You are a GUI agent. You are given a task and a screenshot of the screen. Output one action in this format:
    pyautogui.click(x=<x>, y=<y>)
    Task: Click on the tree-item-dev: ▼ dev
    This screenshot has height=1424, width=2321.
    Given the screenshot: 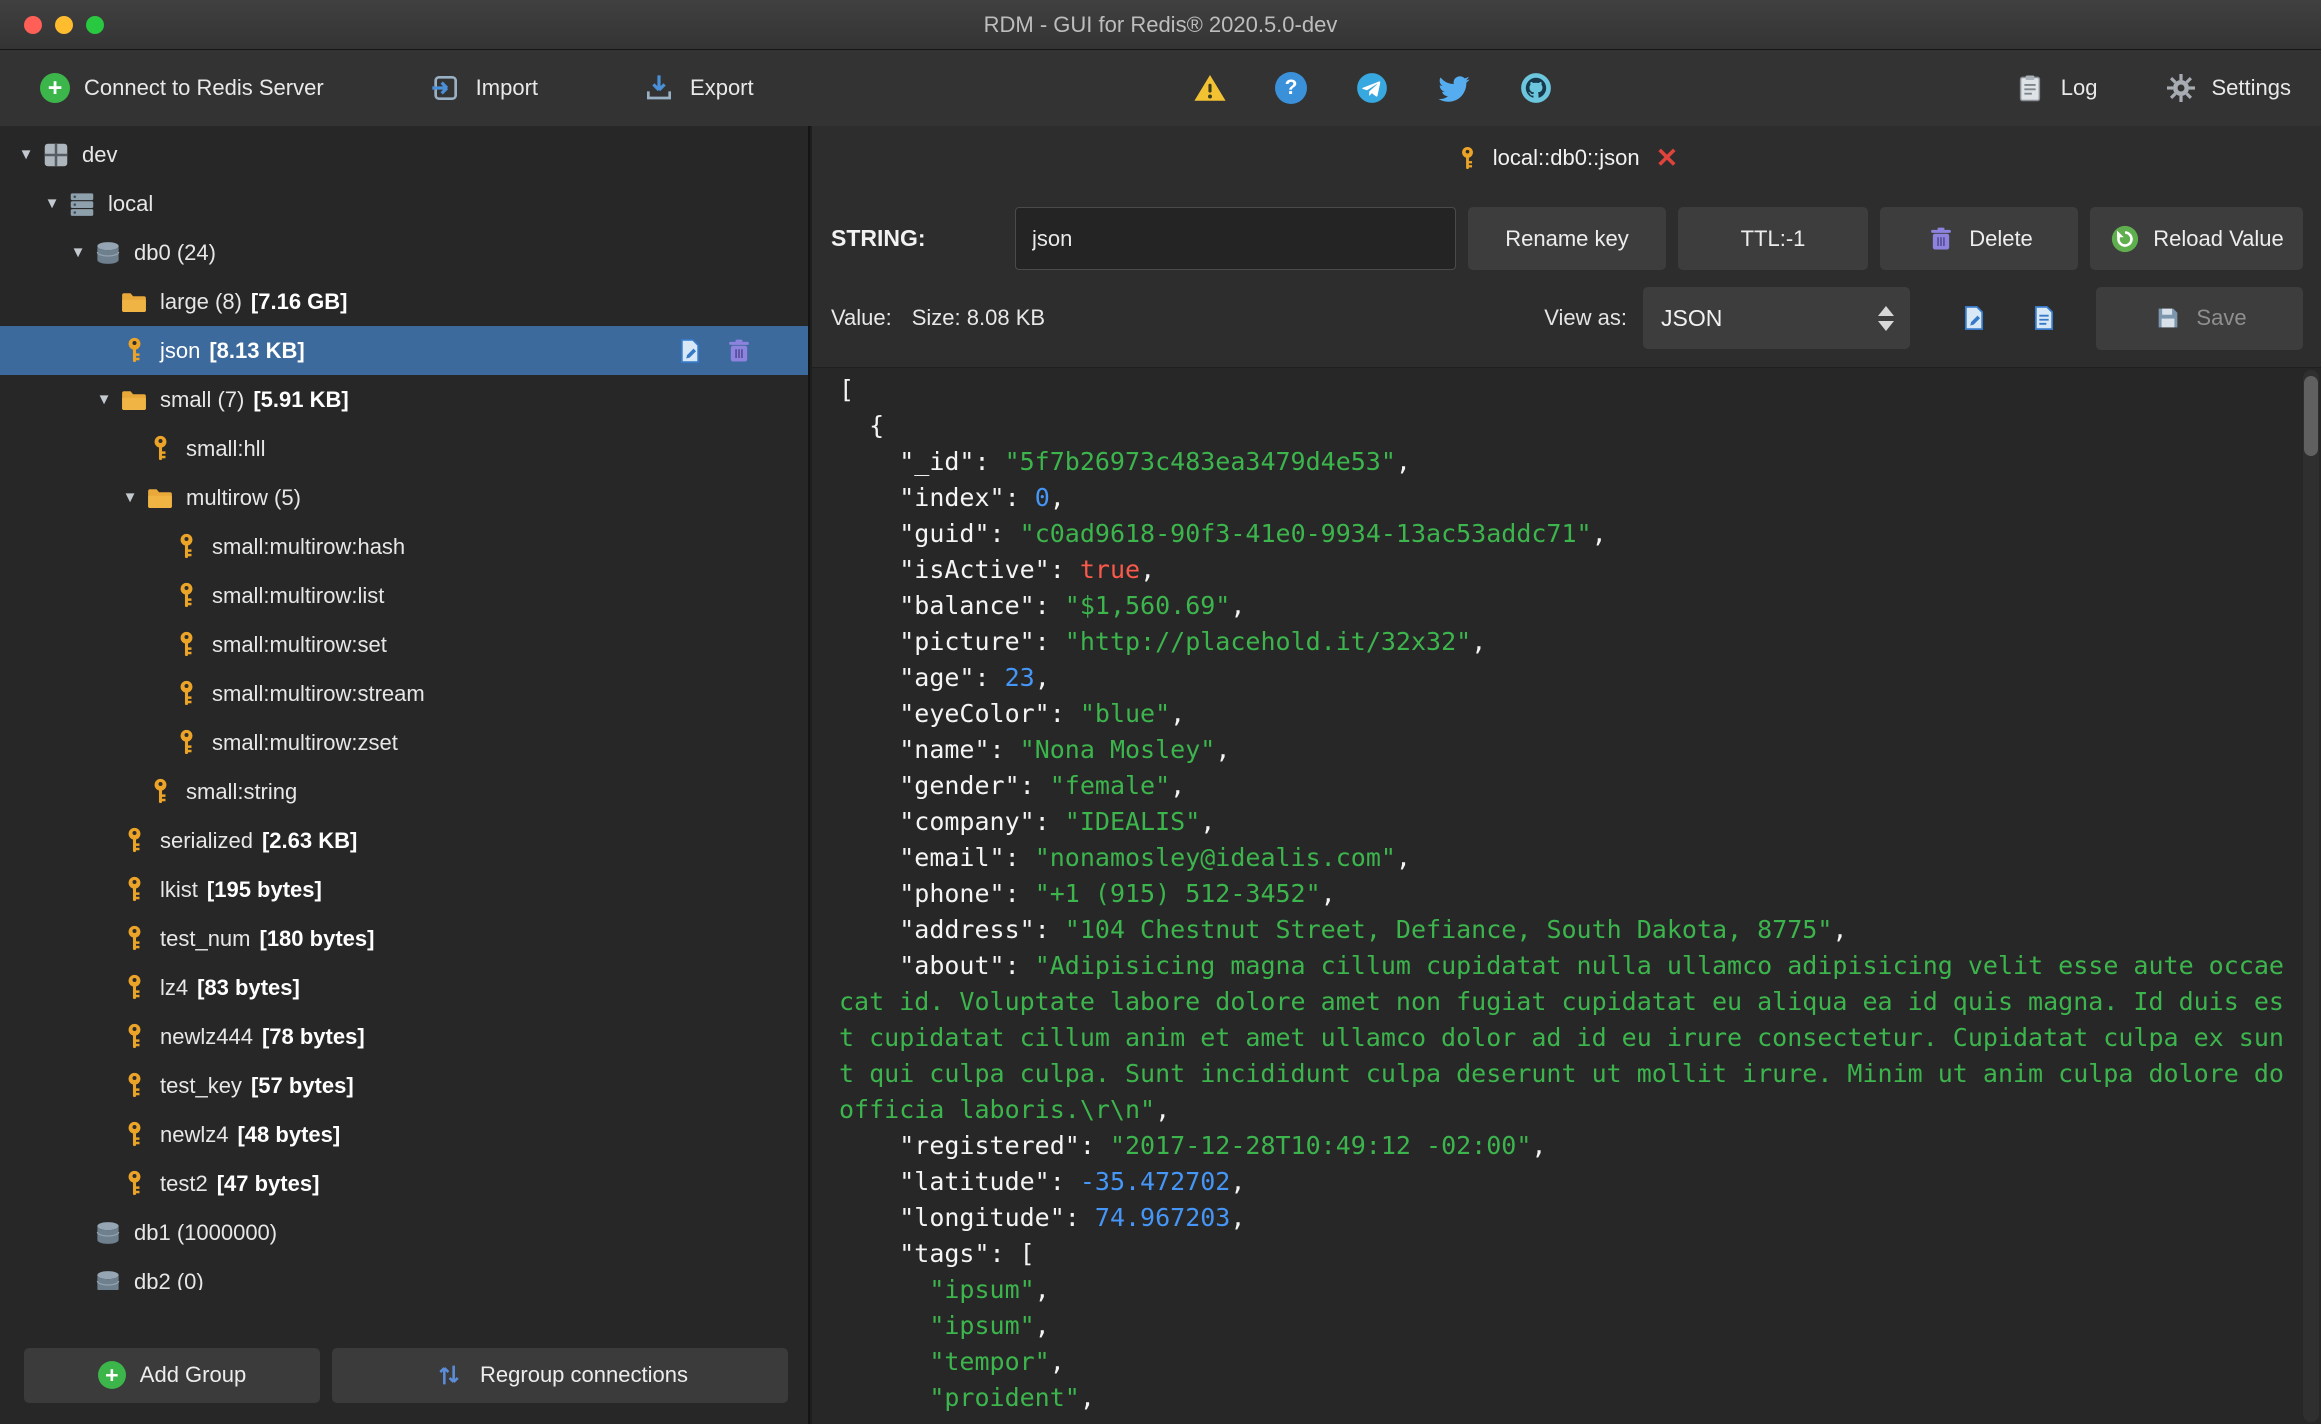 What is the action you would take?
    pyautogui.click(x=404, y=154)
    